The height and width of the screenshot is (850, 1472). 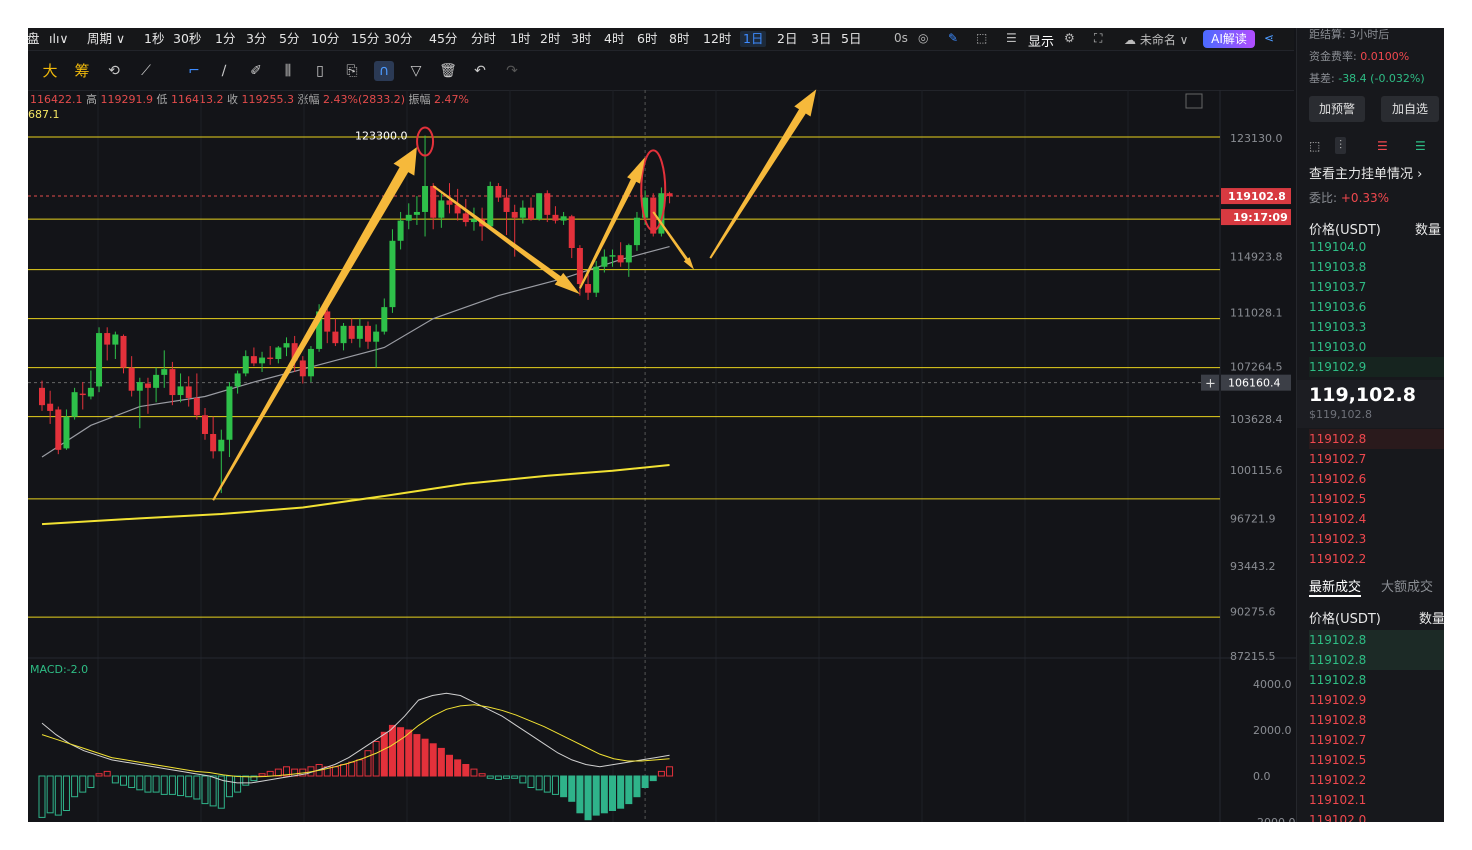 I want to click on book-sell-icon: ☰, so click(x=1382, y=146).